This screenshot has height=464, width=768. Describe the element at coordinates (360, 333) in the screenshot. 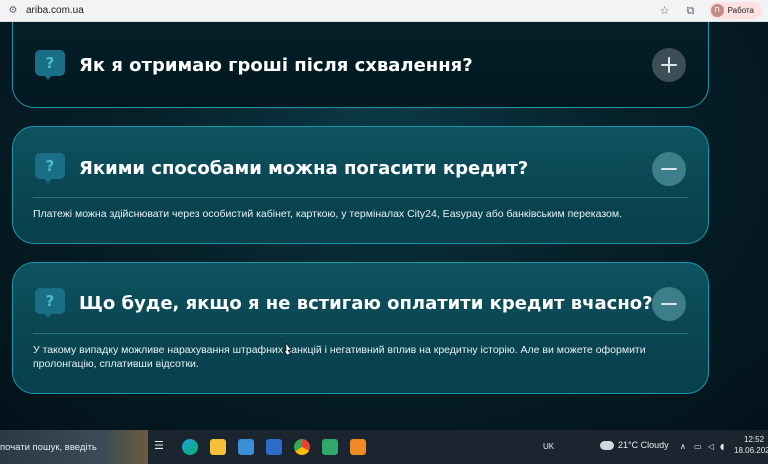

I see `faq-item-3-divider` at that location.